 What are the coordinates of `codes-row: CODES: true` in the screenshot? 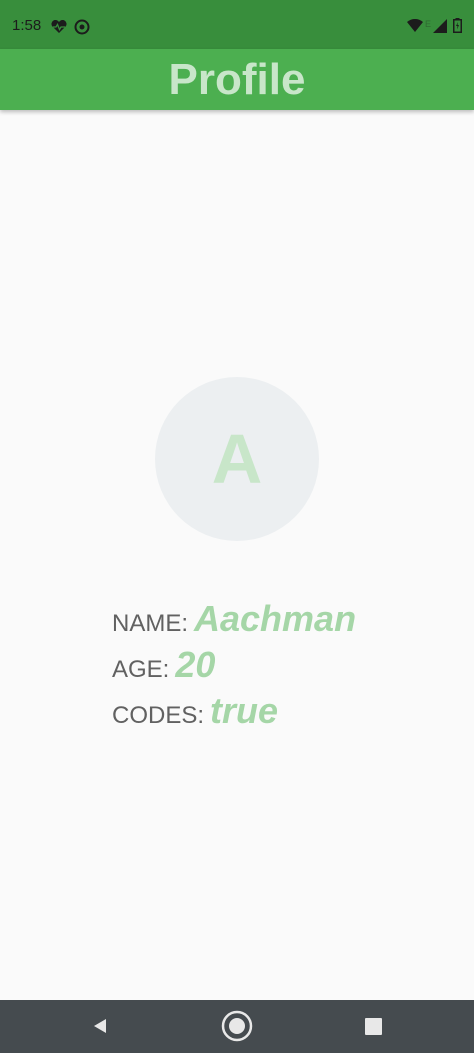 It's located at (234, 713).